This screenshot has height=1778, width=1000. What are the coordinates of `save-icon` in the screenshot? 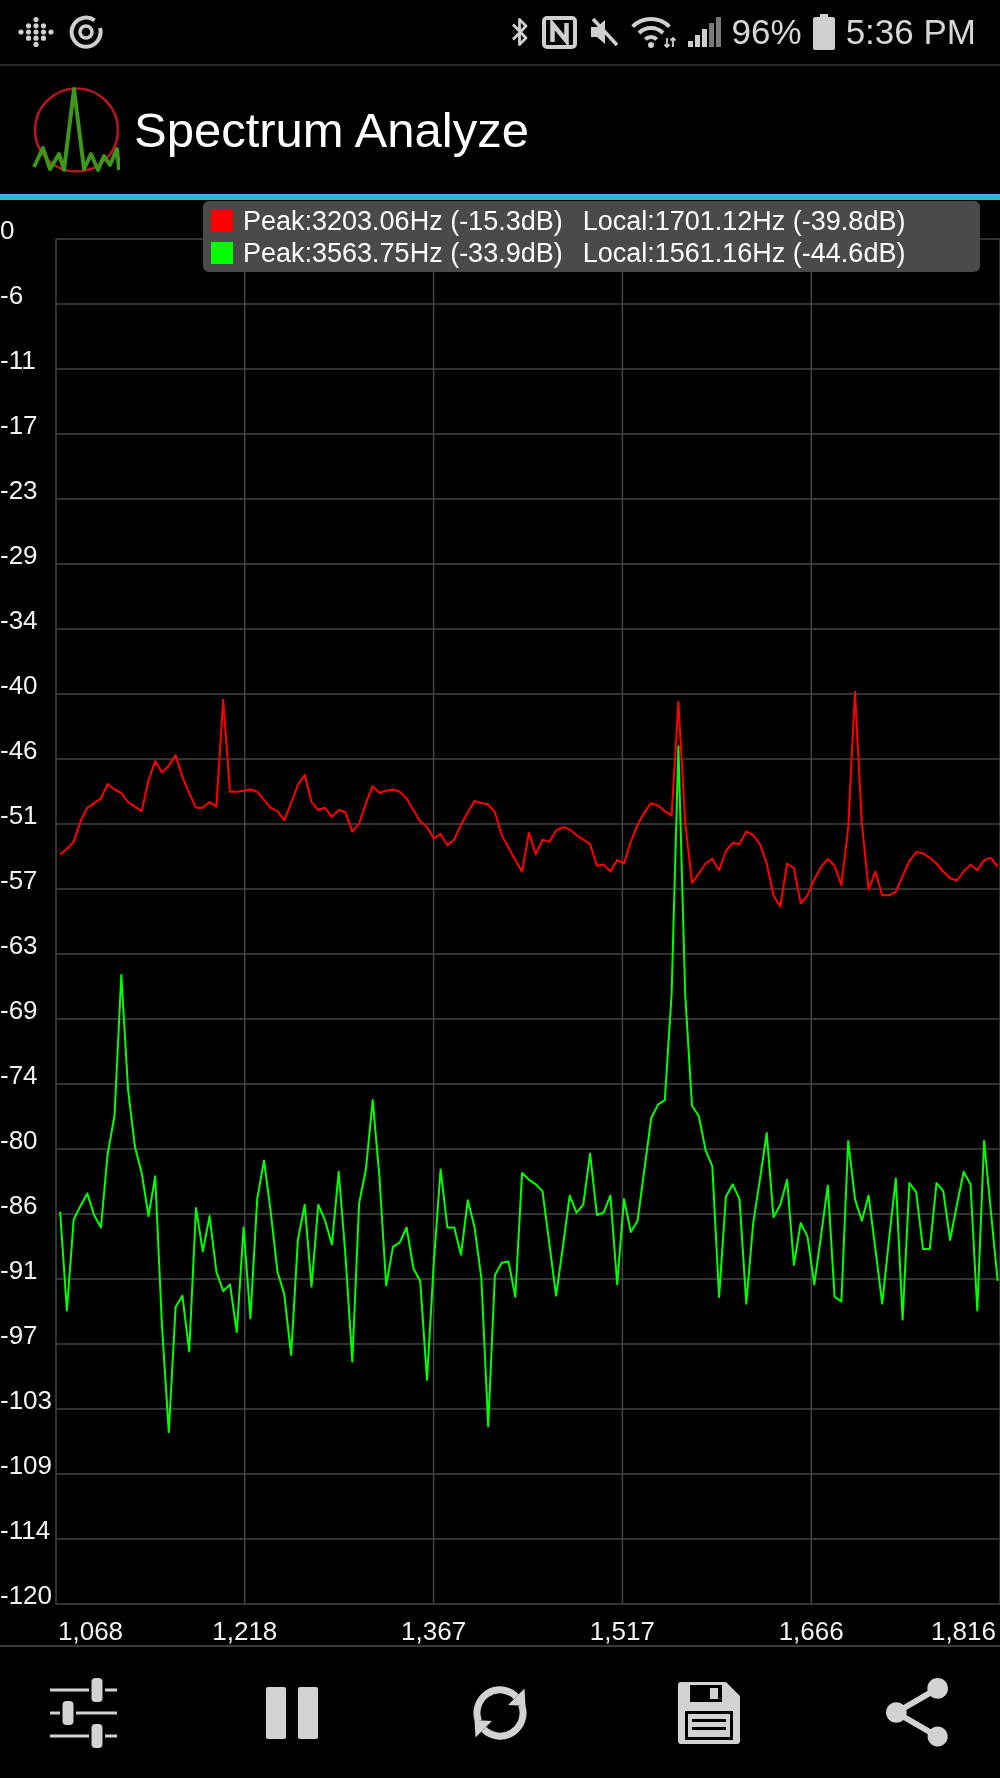 It's located at (708, 1712).